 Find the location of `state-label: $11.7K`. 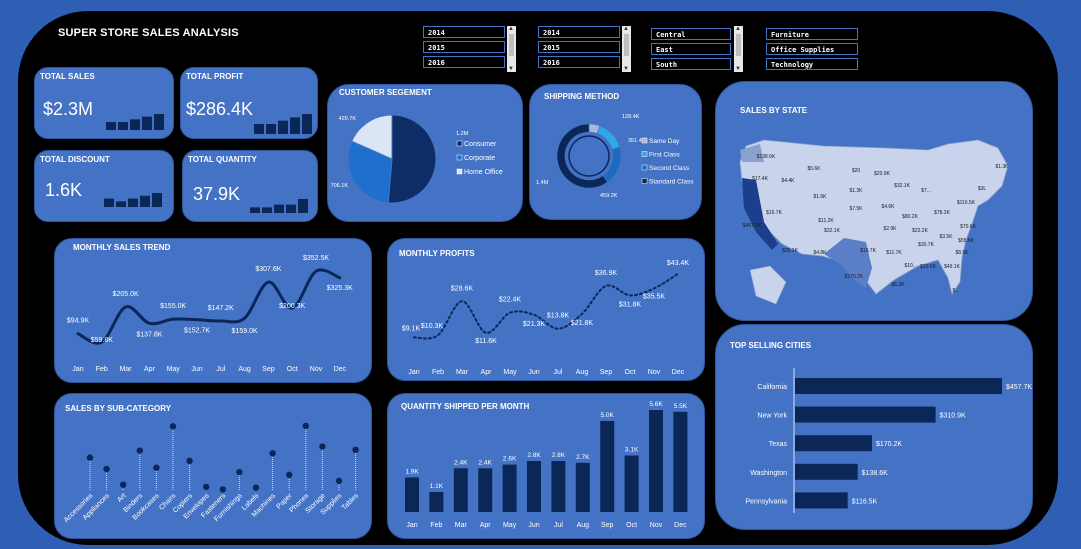

state-label: $11.7K is located at coordinates (894, 253).